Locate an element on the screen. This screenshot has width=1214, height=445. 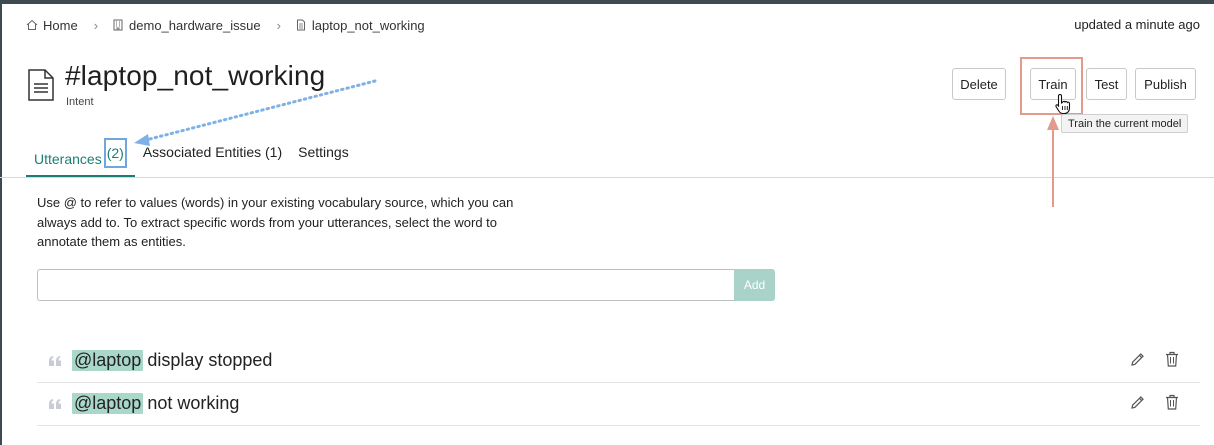
breadcrumb-home: Home is located at coordinates (52, 25).